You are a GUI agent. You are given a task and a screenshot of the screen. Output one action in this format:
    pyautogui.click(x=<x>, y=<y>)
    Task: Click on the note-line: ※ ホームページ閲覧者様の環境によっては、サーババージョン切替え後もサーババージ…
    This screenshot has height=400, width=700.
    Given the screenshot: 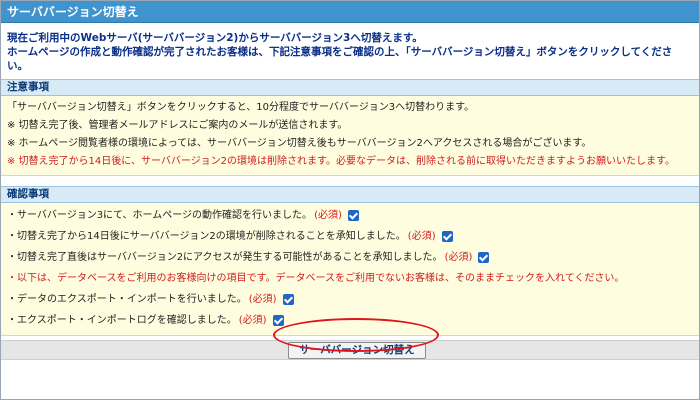 What is the action you would take?
    pyautogui.click(x=299, y=143)
    